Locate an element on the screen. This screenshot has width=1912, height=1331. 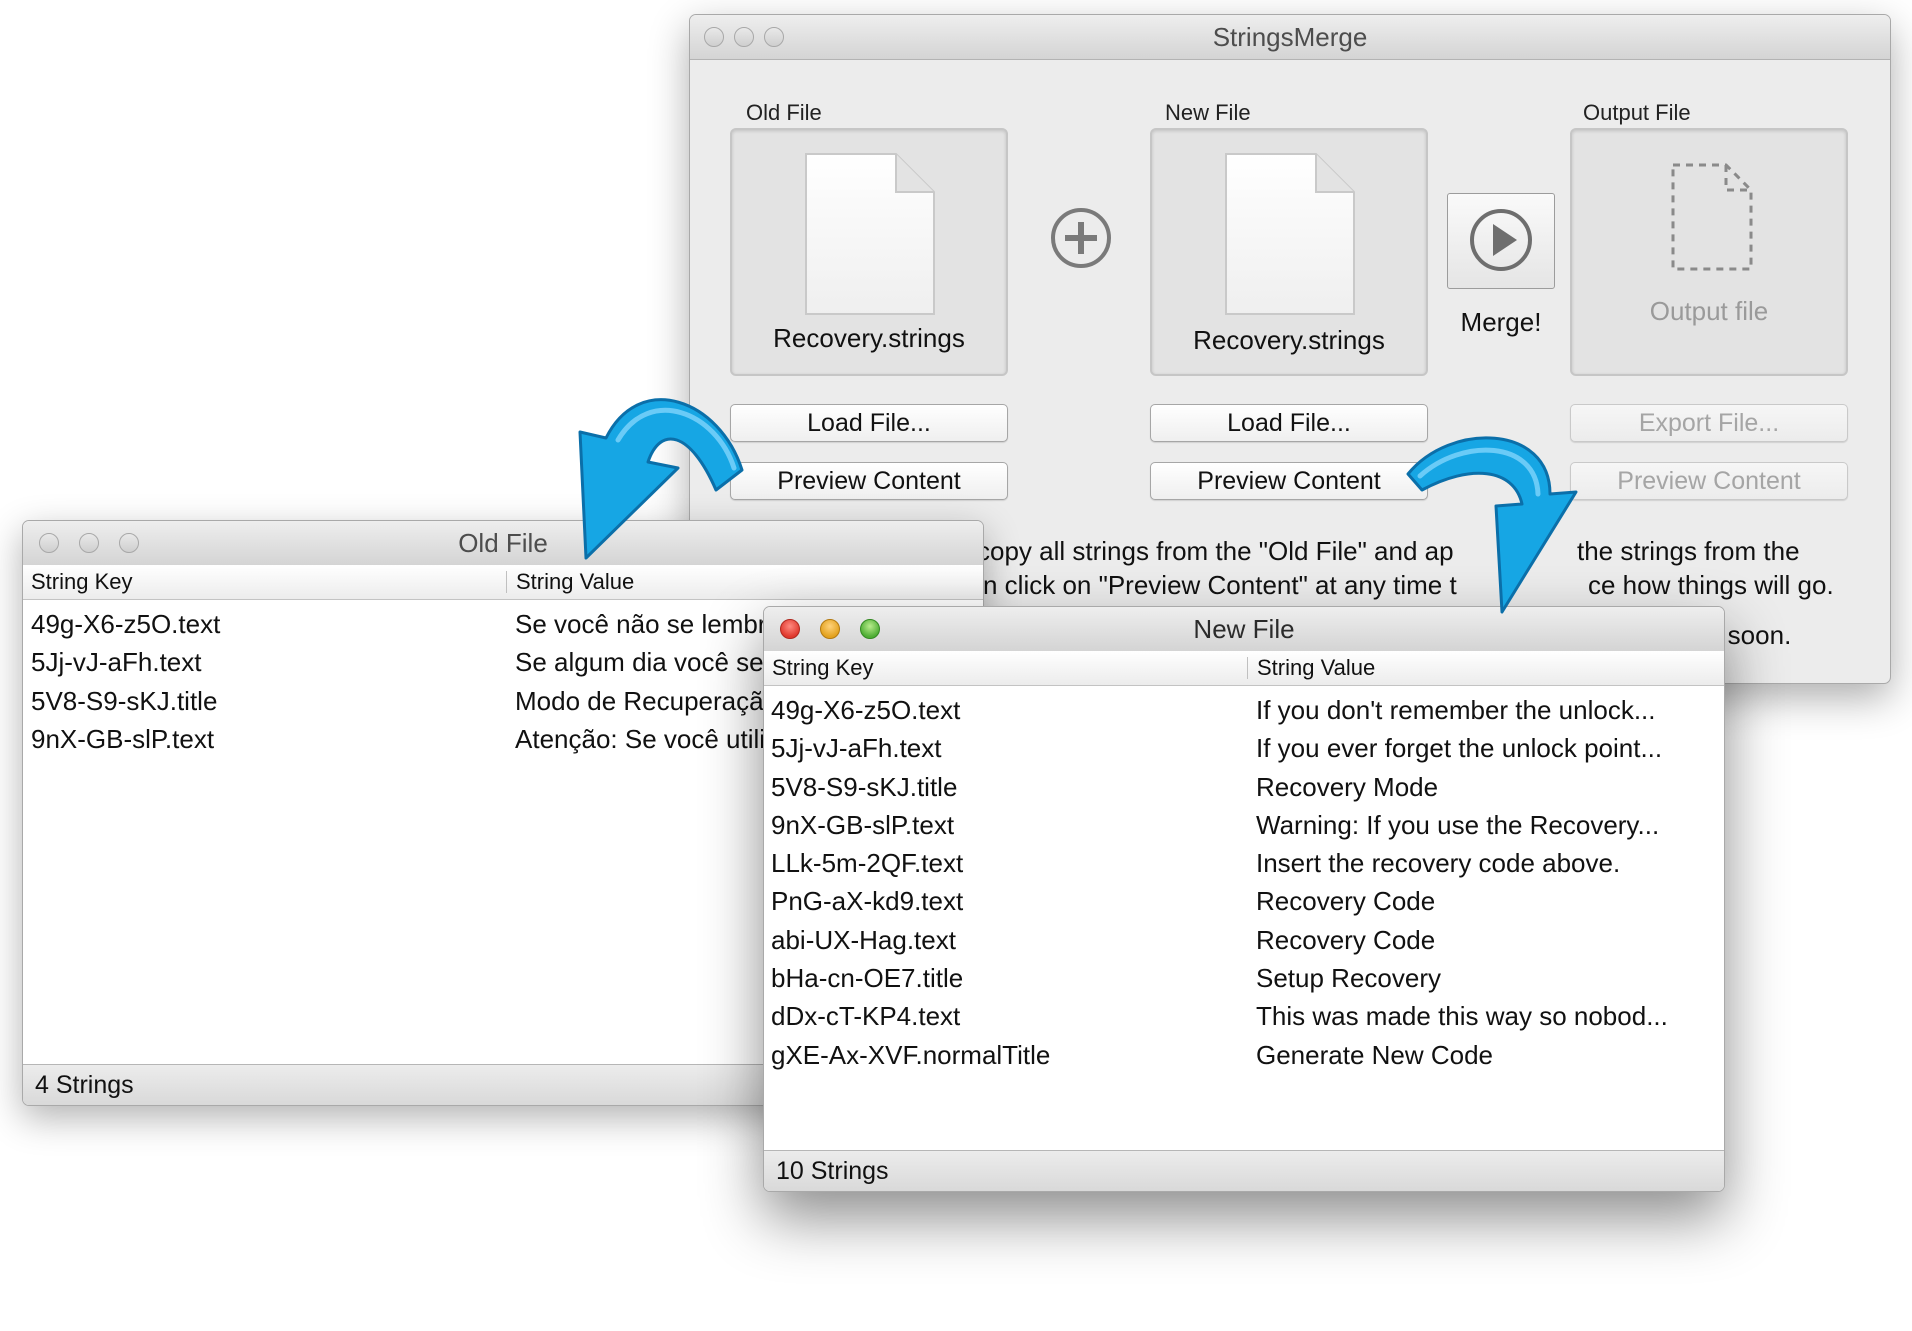
window-title: Old File is located at coordinates (503, 543).